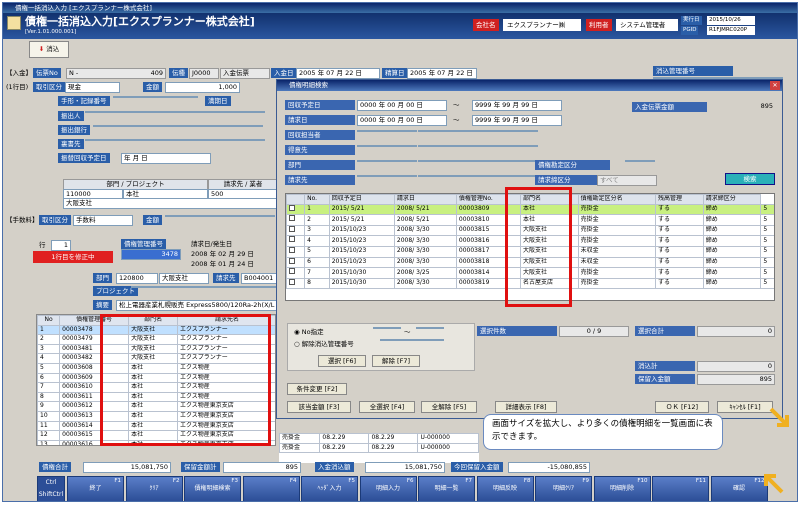 This screenshot has width=802, height=505. What do you see at coordinates (526, 407) in the screenshot?
I see `detail-button: 詳細表示 [F8]` at bounding box center [526, 407].